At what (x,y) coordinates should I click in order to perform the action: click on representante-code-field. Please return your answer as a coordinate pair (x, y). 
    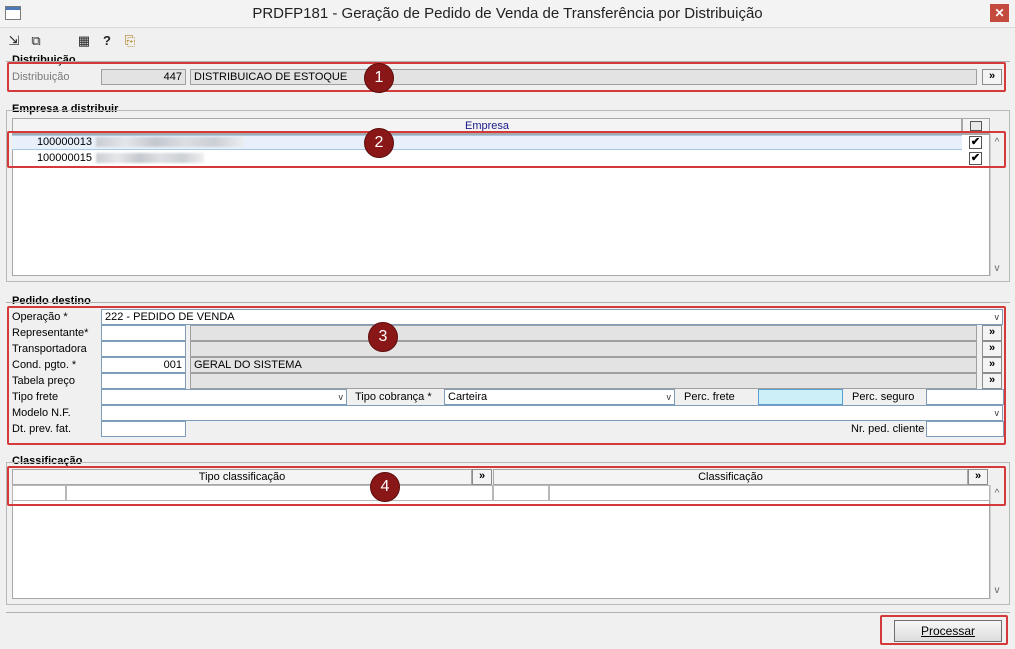
    Looking at the image, I should click on (143, 333).